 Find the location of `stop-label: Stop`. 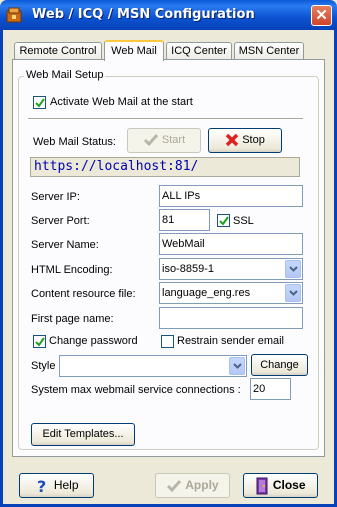

stop-label: Stop is located at coordinates (253, 140).